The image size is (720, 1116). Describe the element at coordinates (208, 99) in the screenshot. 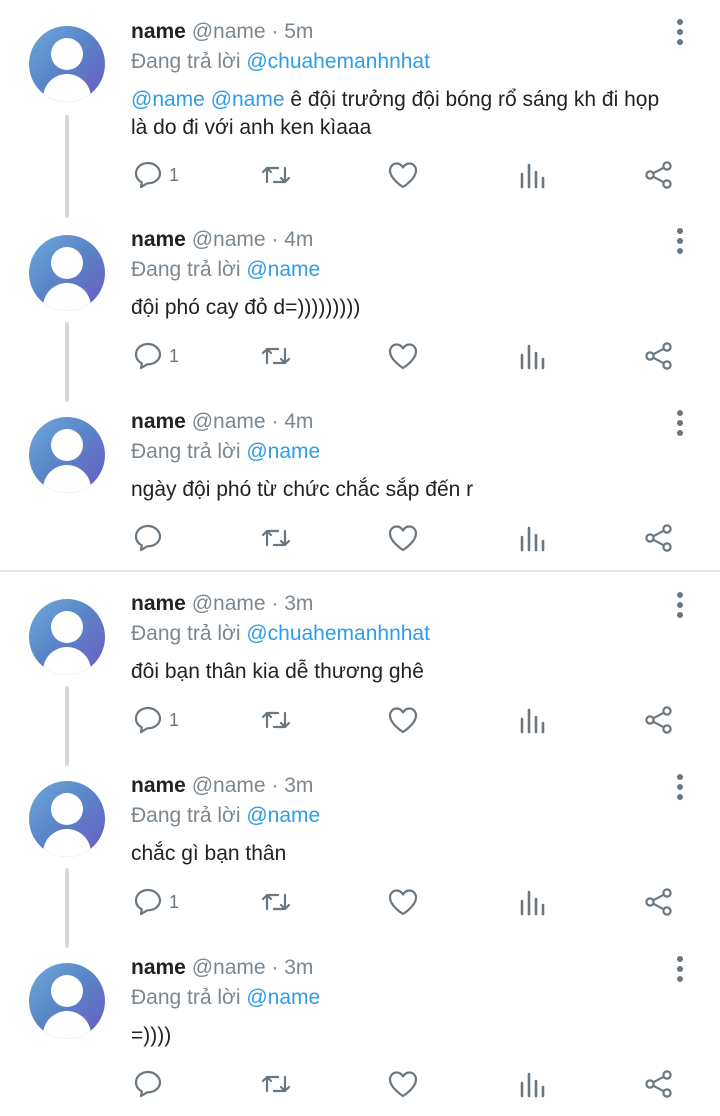

I see `mention-links: @name @name` at that location.